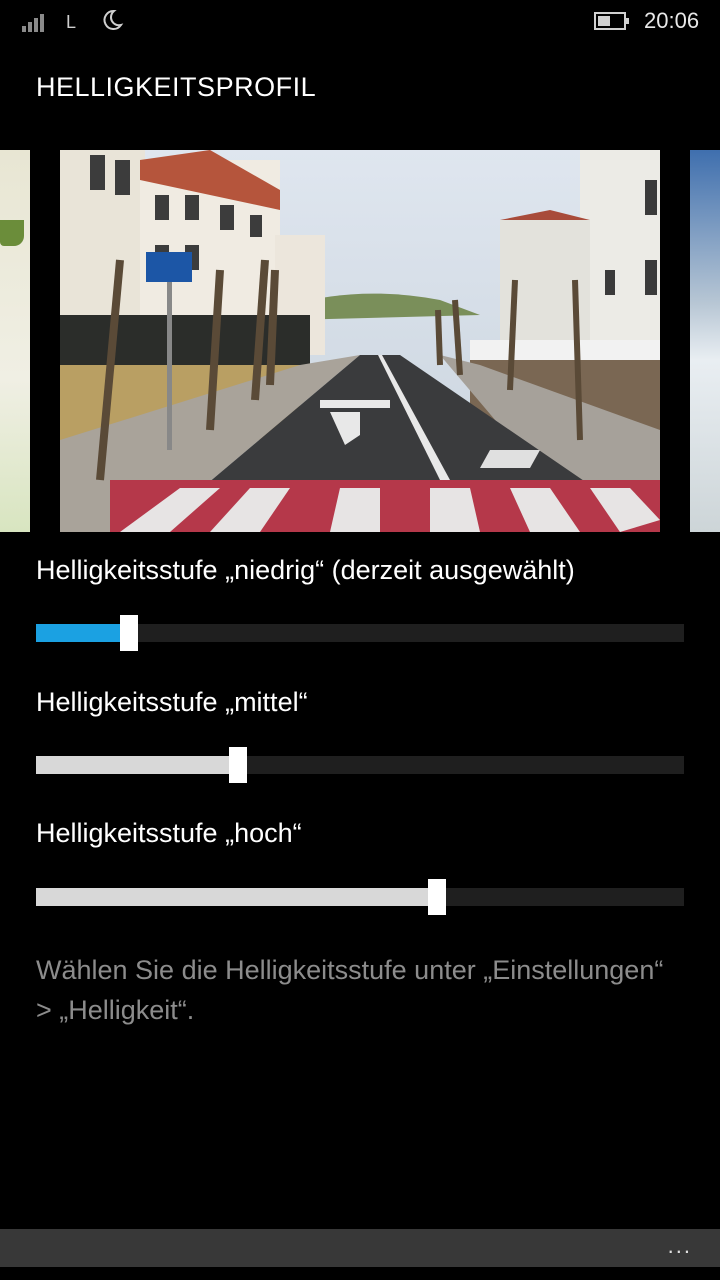 Image resolution: width=720 pixels, height=1280 pixels. What do you see at coordinates (35, 22) in the screenshot?
I see `signal-bars-icon` at bounding box center [35, 22].